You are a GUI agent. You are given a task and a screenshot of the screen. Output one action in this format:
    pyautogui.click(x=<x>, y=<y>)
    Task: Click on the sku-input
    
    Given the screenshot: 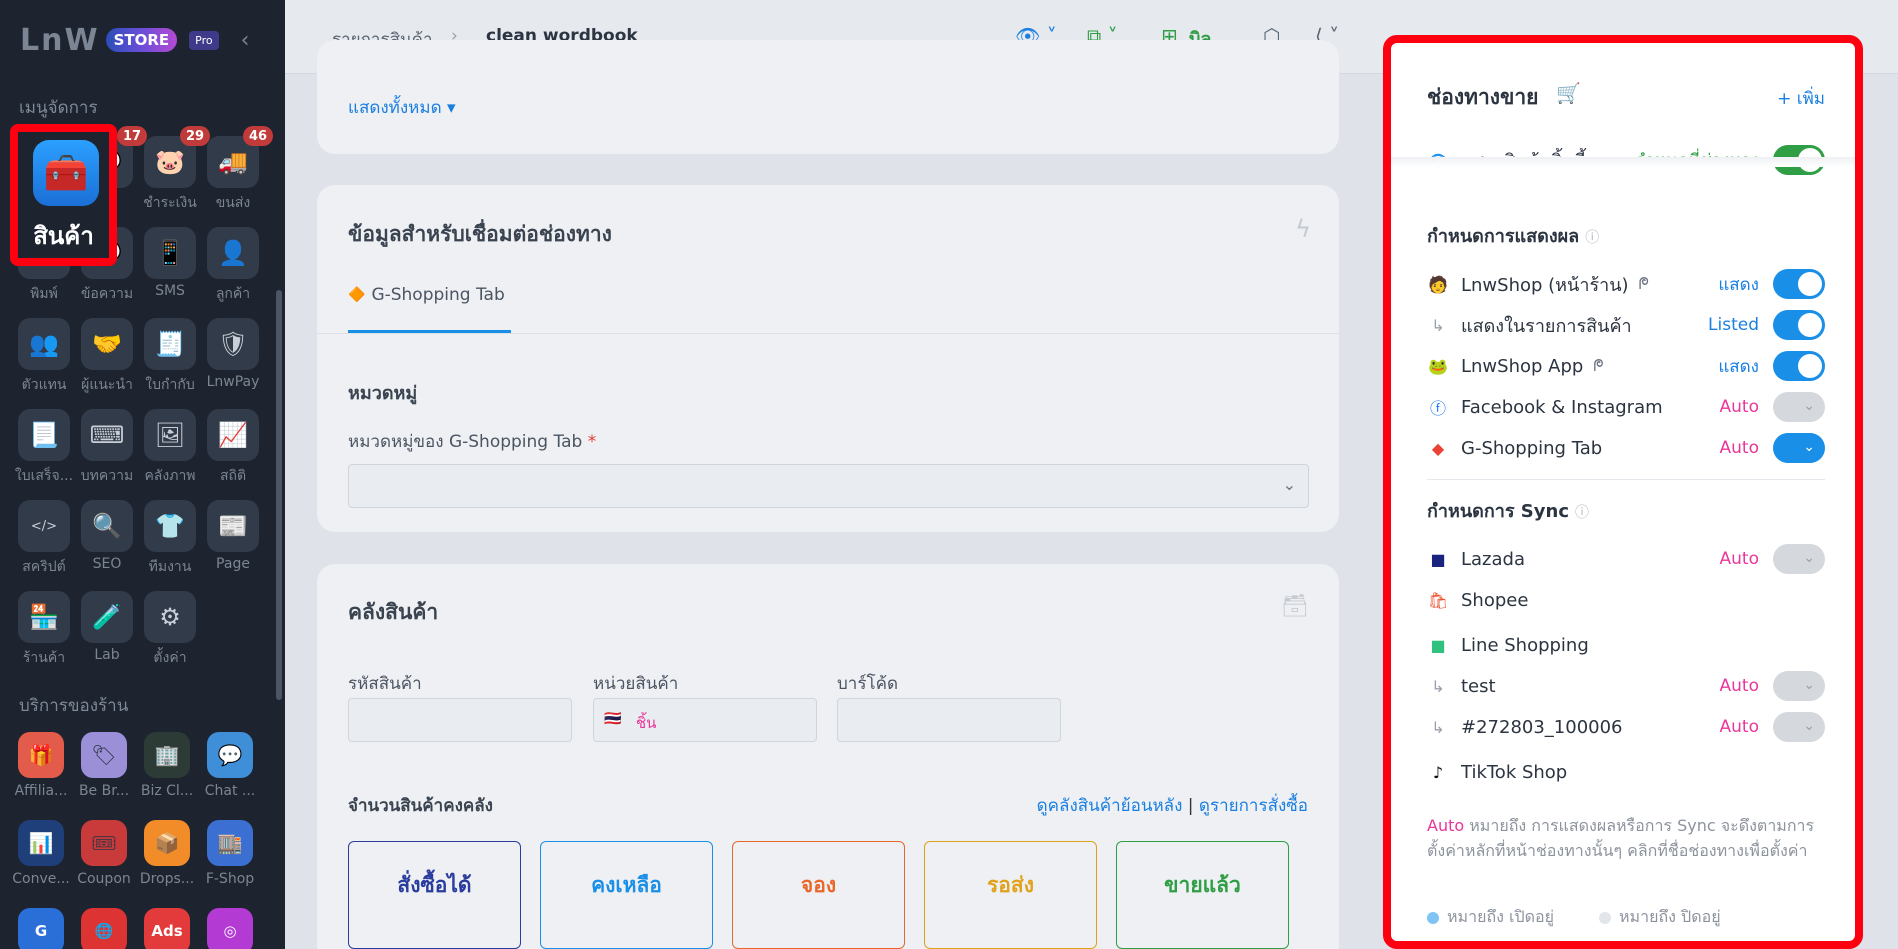 What is the action you would take?
    pyautogui.click(x=460, y=720)
    